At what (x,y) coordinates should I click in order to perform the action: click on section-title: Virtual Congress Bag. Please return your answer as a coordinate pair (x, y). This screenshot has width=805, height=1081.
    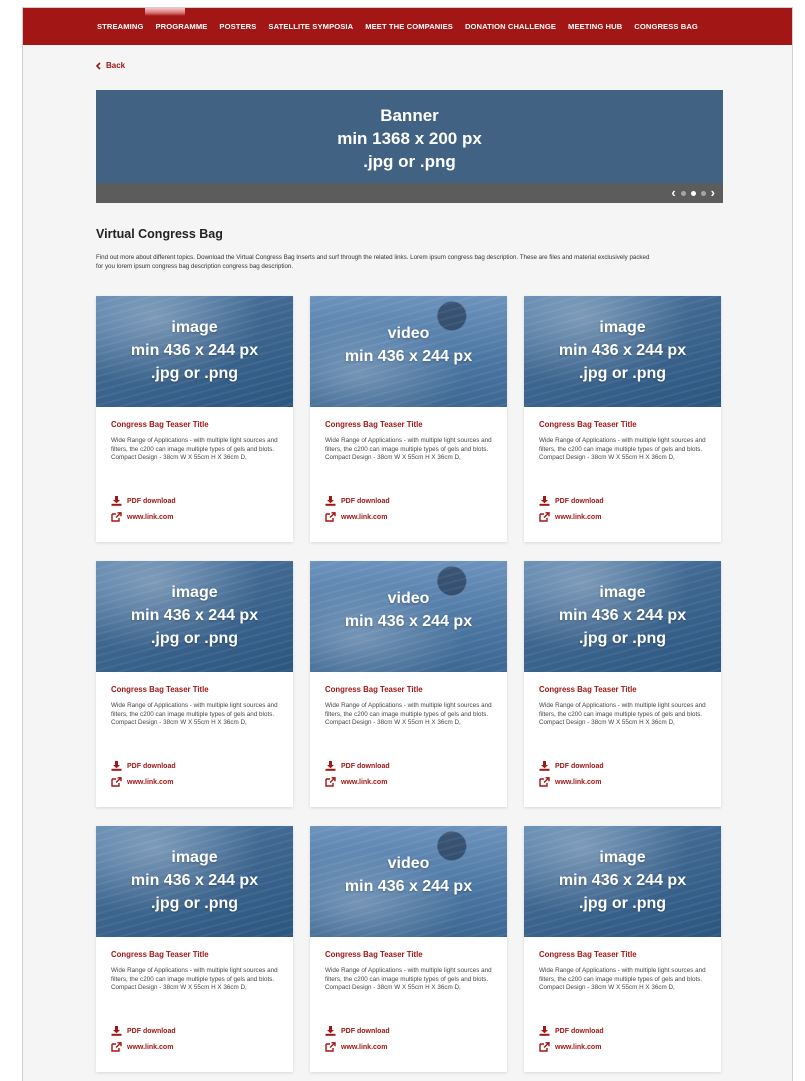
    Looking at the image, I should click on (159, 234).